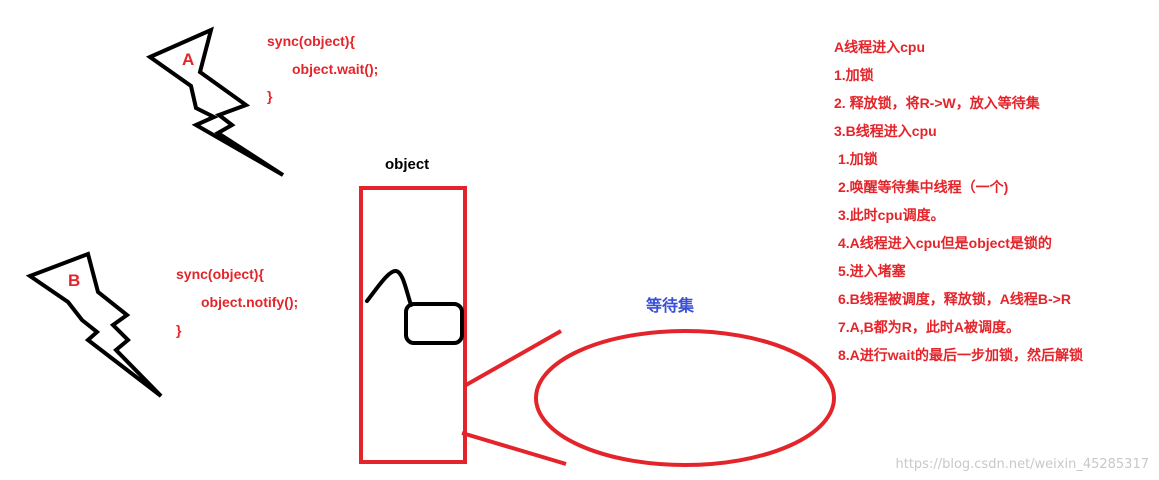  Describe the element at coordinates (670, 306) in the screenshot. I see `wait-set-label: 等待集` at that location.